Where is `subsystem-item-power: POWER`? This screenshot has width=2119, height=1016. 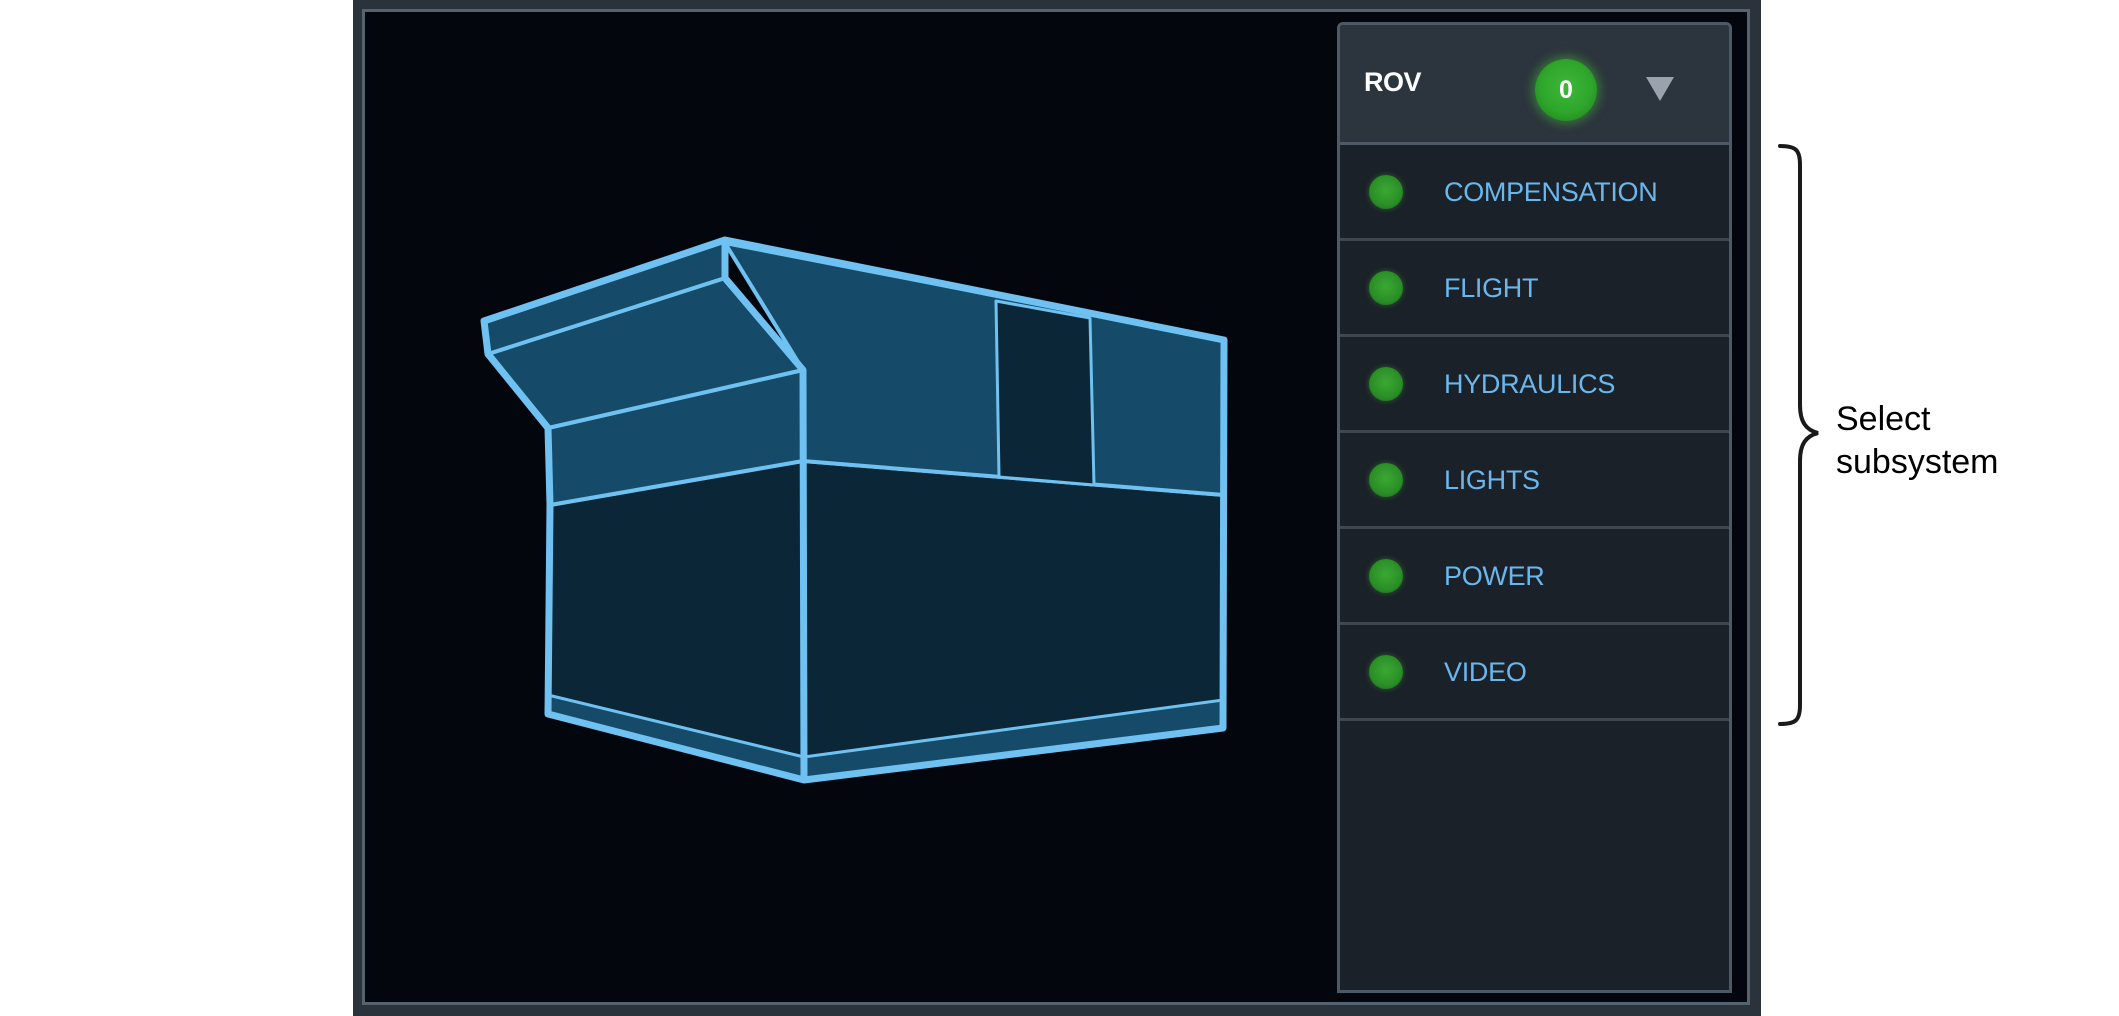
subsystem-item-power: POWER is located at coordinates (1534, 577).